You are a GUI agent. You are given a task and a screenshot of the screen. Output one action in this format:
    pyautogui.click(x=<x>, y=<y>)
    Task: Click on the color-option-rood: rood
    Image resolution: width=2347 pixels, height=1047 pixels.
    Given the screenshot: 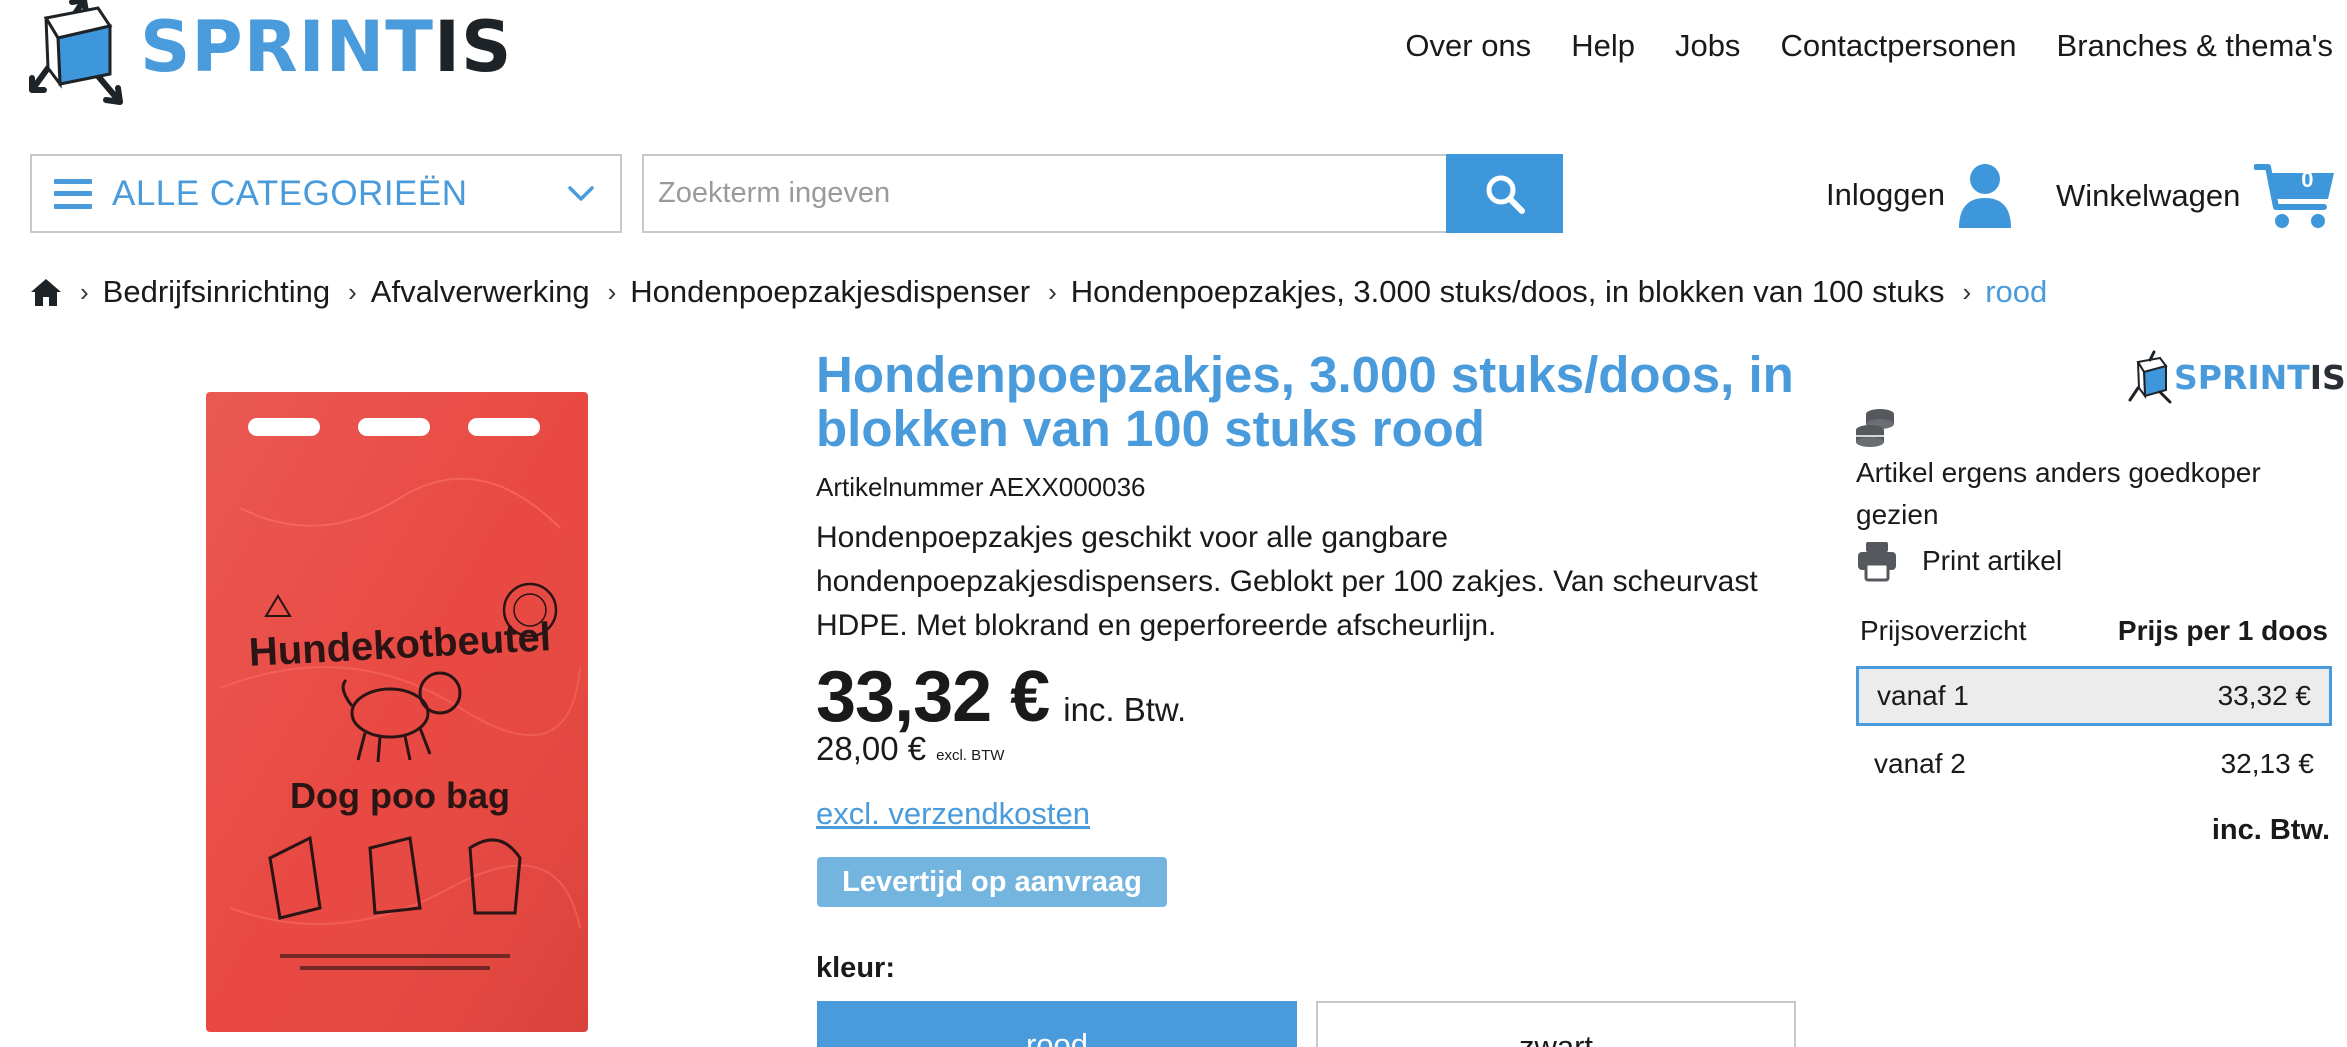 What is the action you would take?
    pyautogui.click(x=1057, y=1024)
    